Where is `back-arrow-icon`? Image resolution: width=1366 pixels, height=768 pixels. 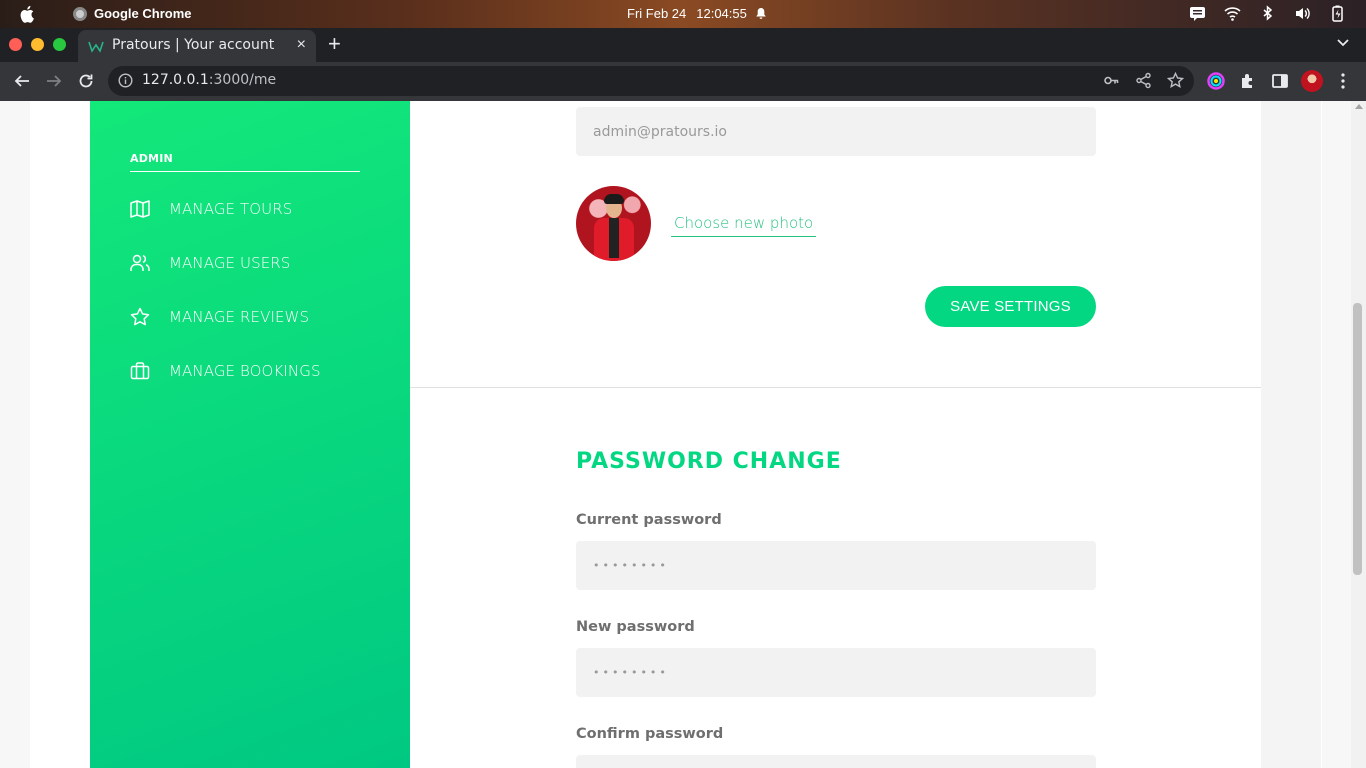 back-arrow-icon is located at coordinates (22, 81).